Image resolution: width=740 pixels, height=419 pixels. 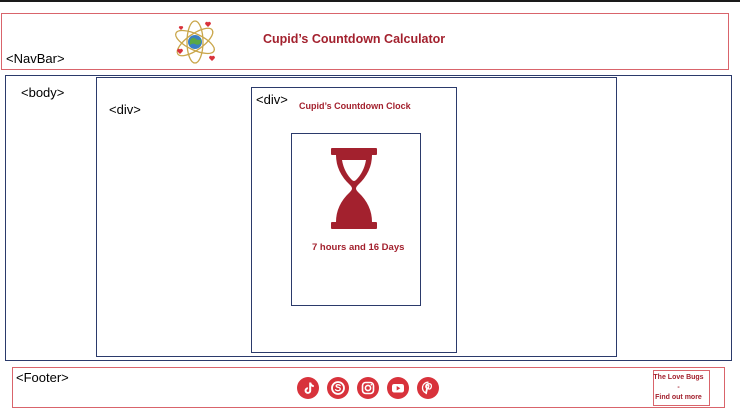 What do you see at coordinates (370, 1) in the screenshot?
I see `top-edge-line` at bounding box center [370, 1].